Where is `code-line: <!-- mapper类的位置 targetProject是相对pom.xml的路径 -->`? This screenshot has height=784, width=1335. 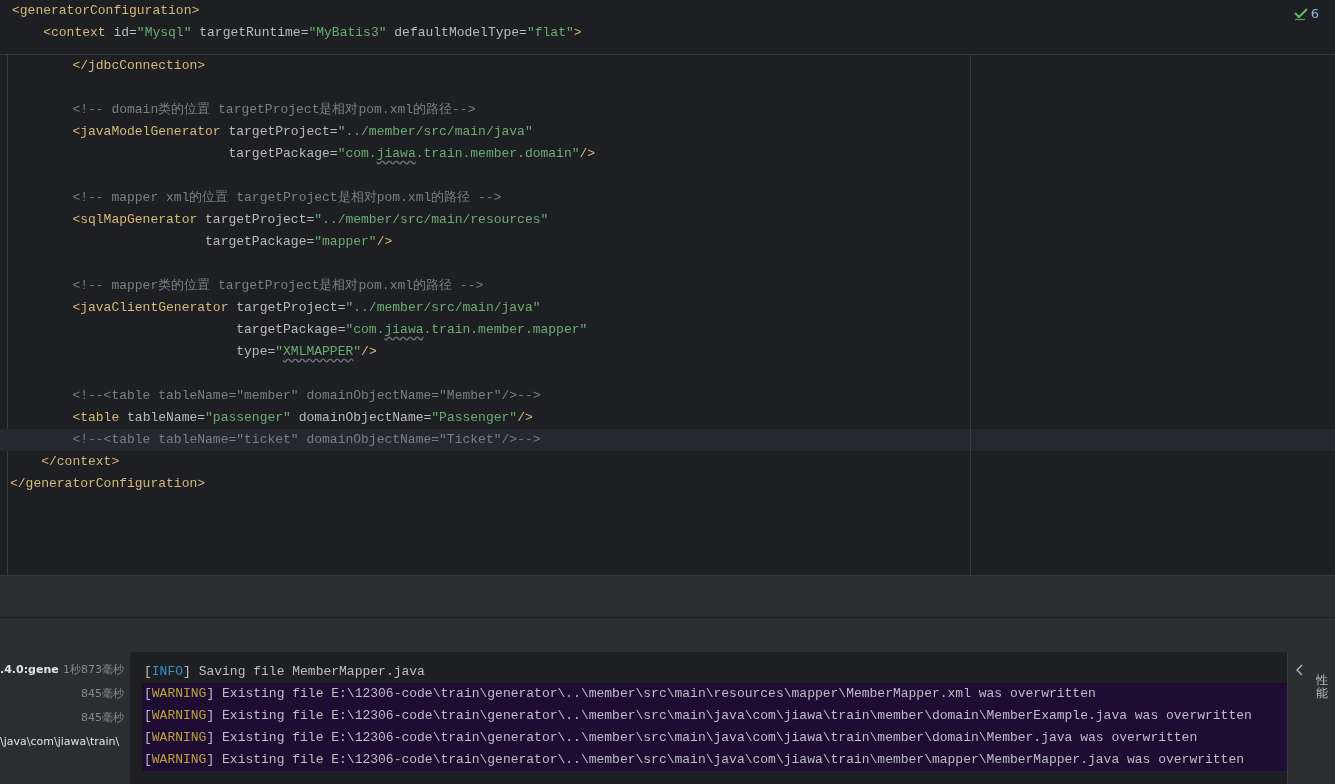
code-line: <!-- mapper类的位置 targetProject是相对pom.xml的路径 --> is located at coordinates (278, 286).